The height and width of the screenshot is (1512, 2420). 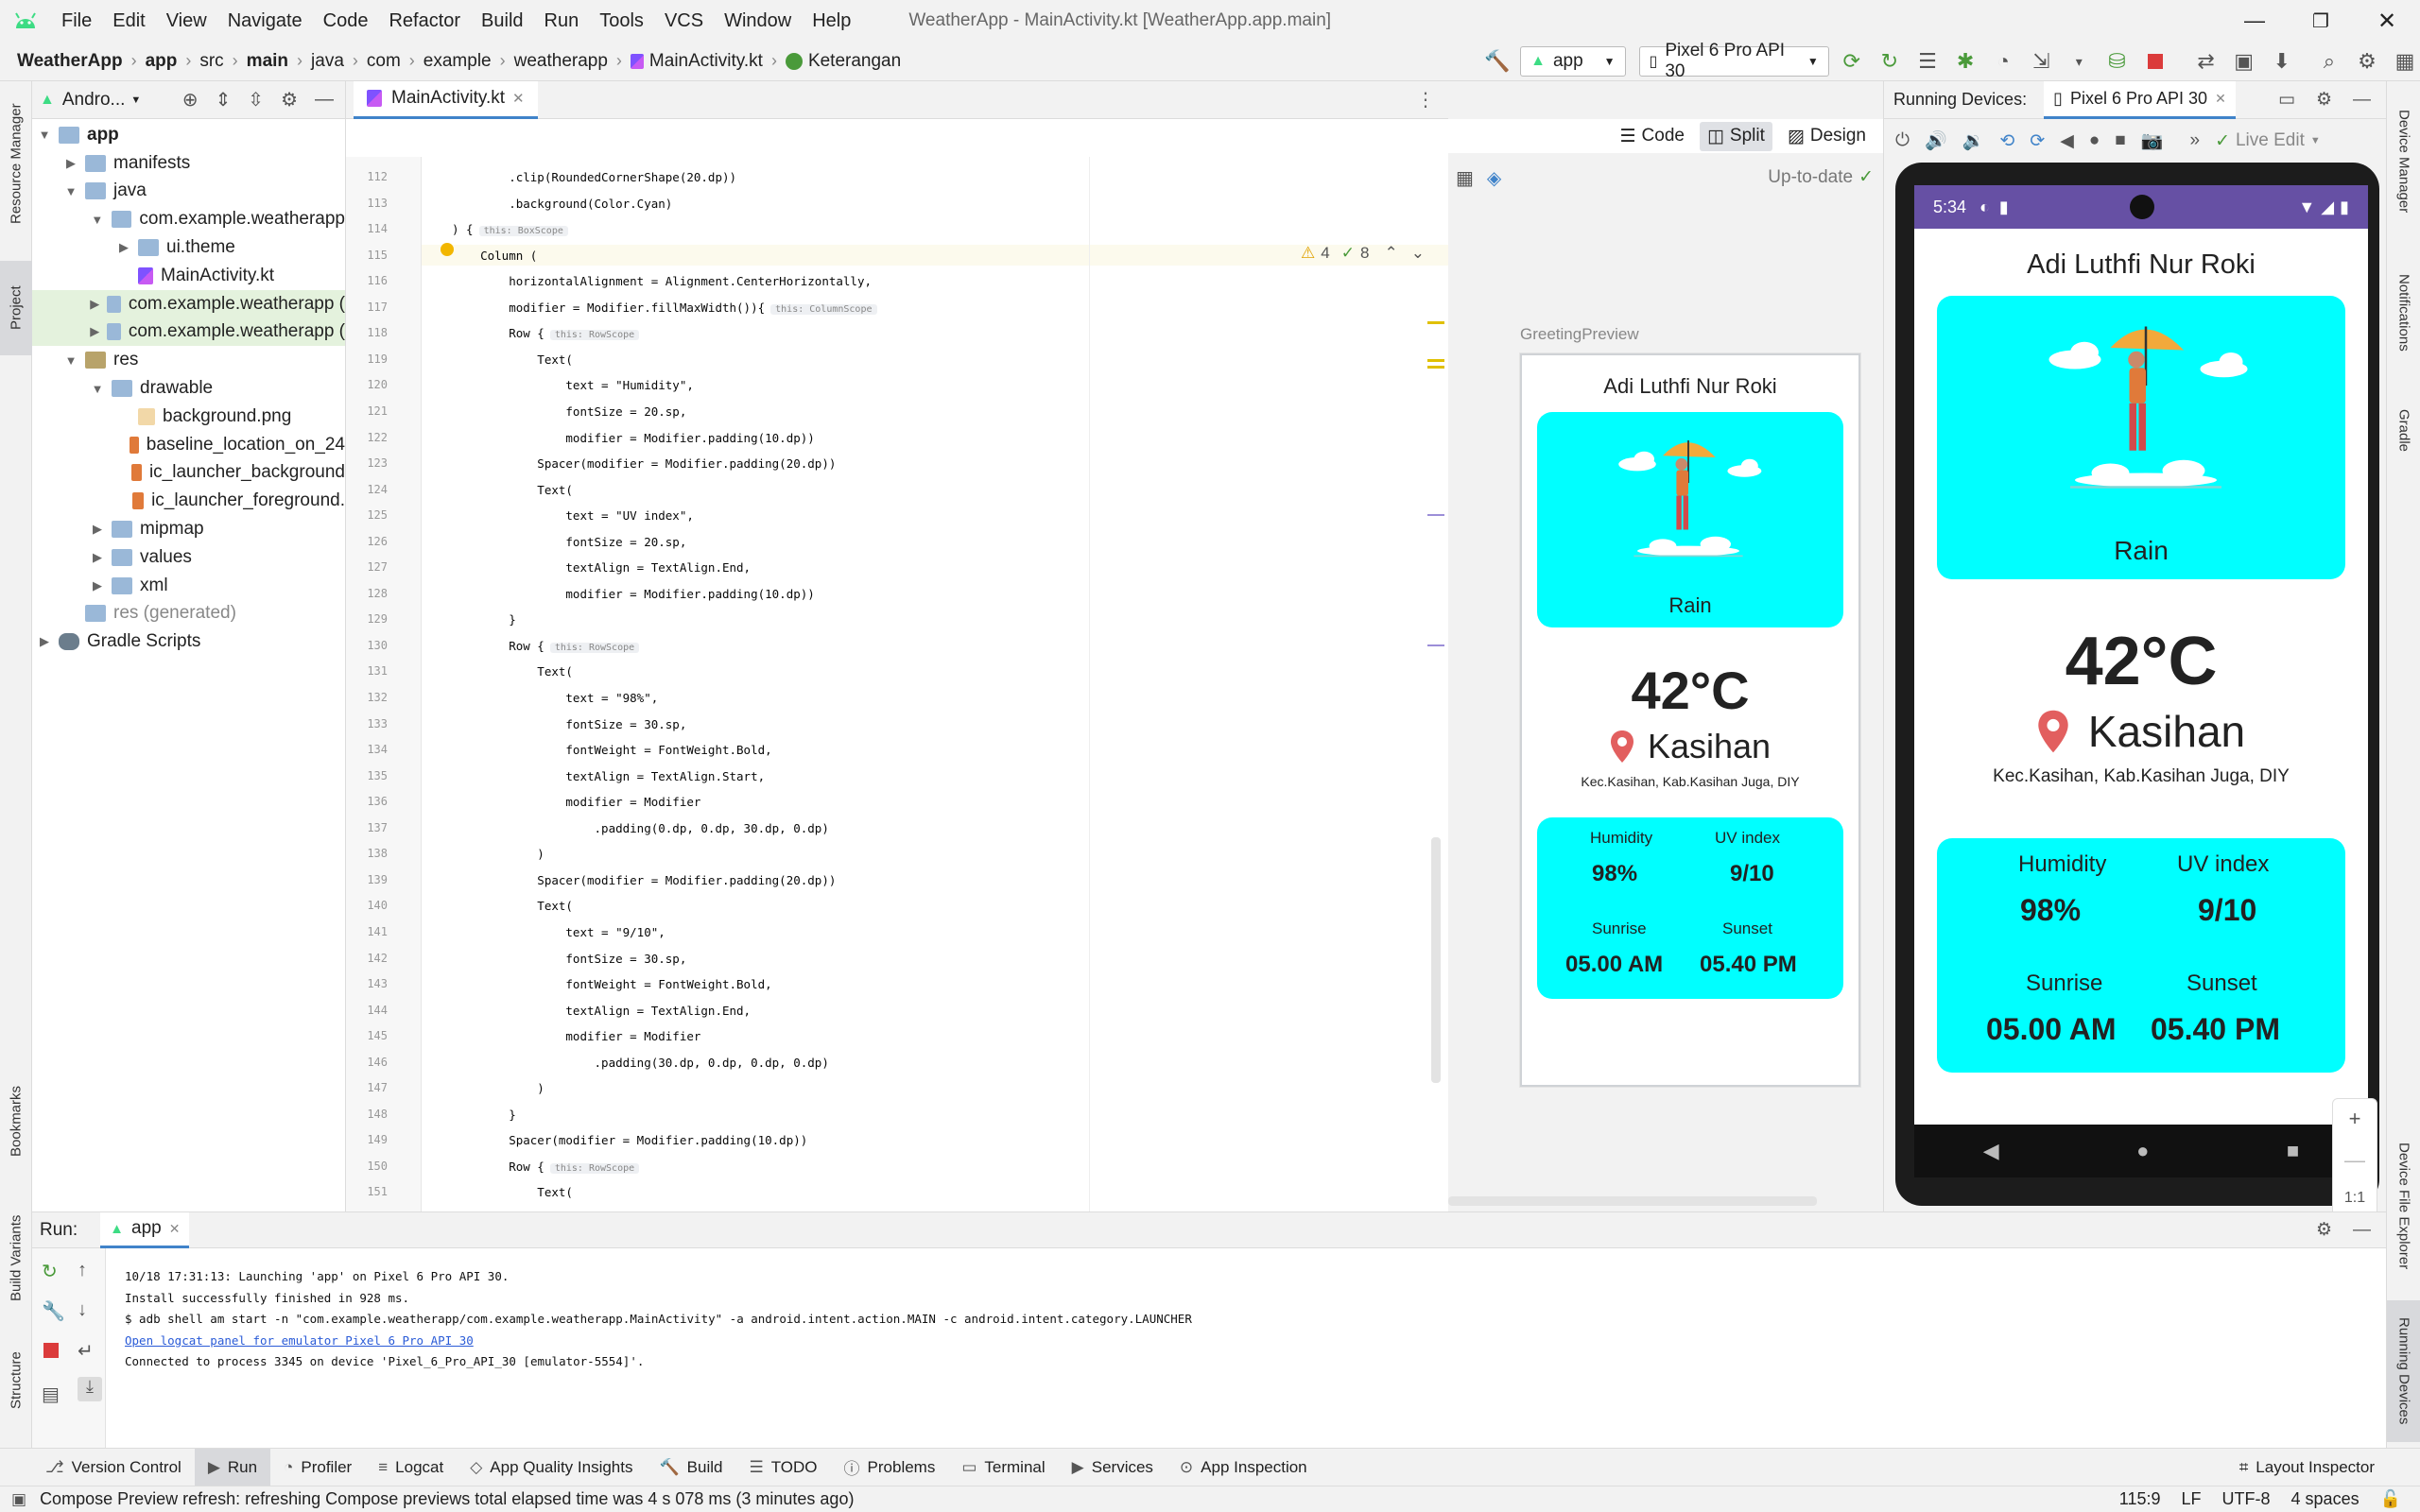 I want to click on tab-run-app: ▲ app ✕, so click(x=145, y=1229).